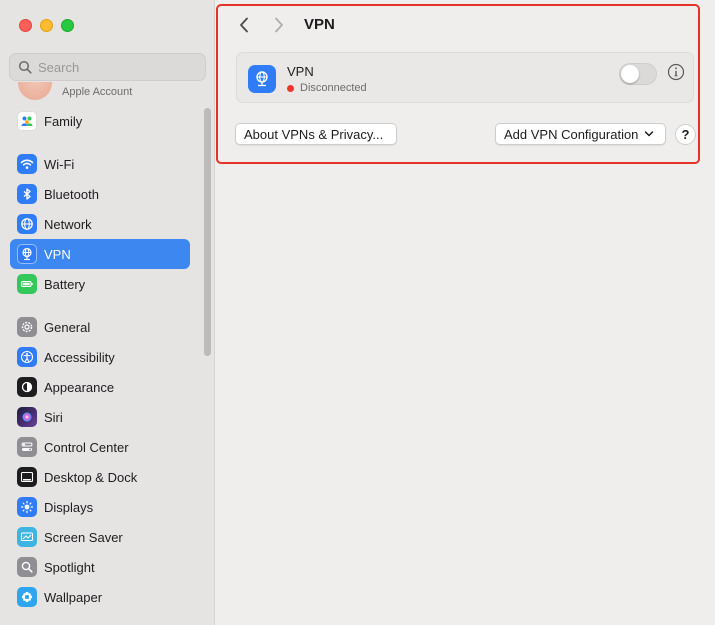 Image resolution: width=715 pixels, height=625 pixels. Describe the element at coordinates (290, 88) in the screenshot. I see `status-dot-icon` at that location.